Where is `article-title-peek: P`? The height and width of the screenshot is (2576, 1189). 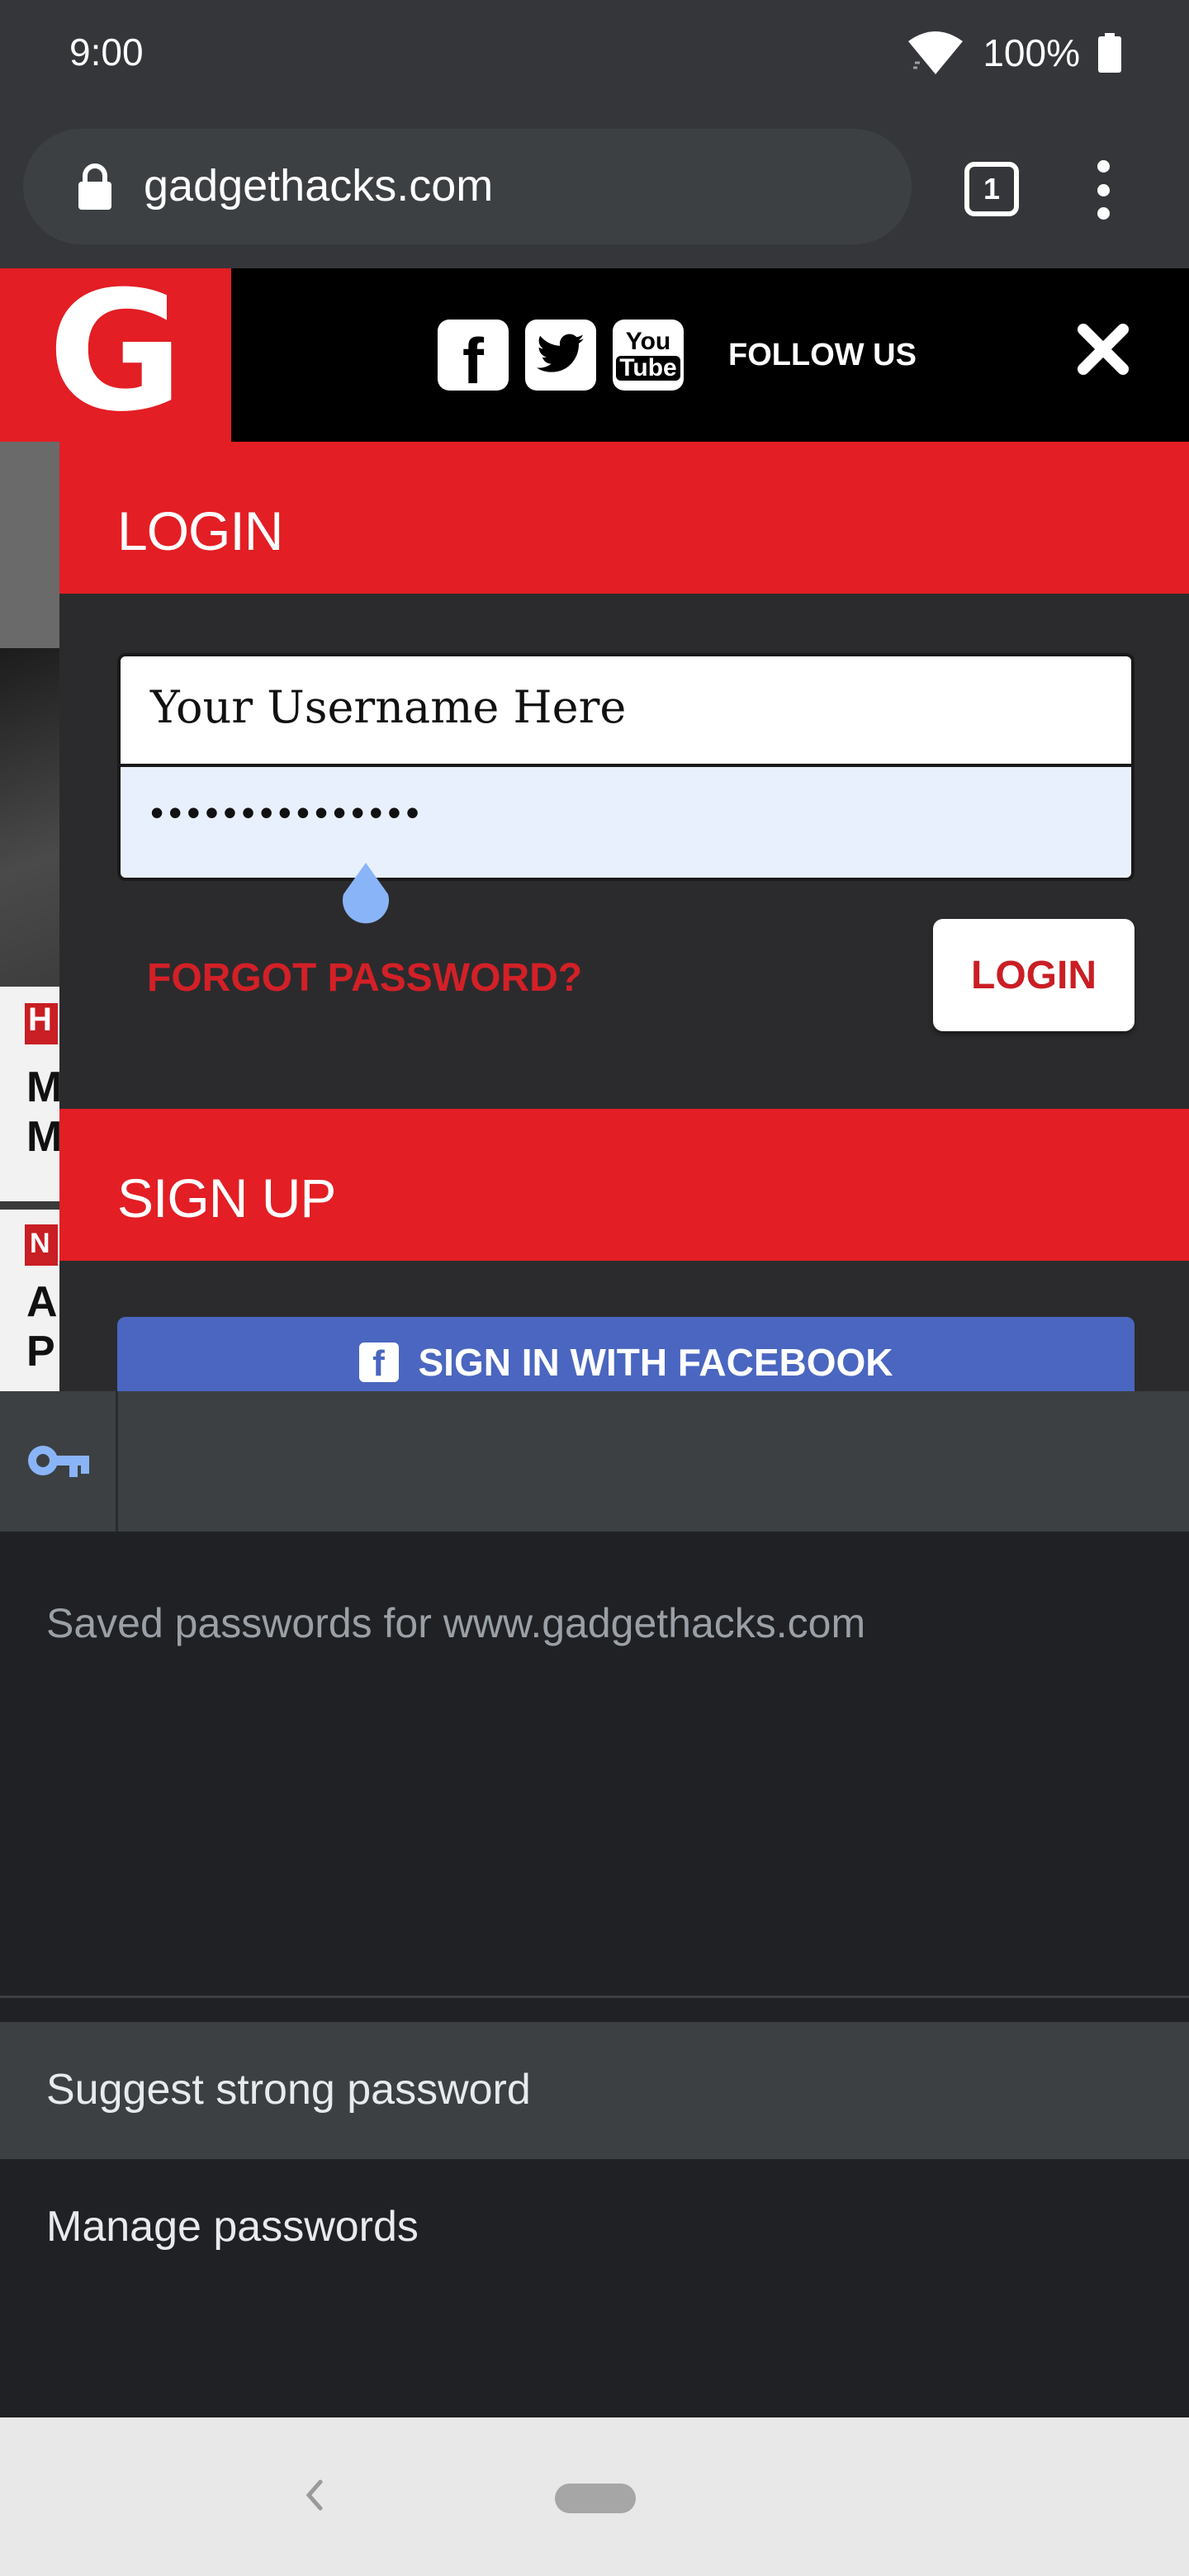 article-title-peek: P is located at coordinates (40, 1352).